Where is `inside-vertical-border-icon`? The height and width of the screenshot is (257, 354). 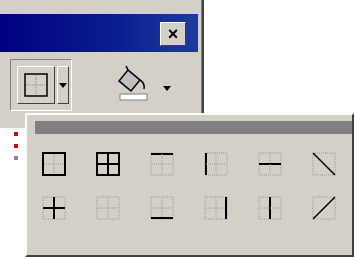
inside-vertical-border-icon is located at coordinates (270, 208).